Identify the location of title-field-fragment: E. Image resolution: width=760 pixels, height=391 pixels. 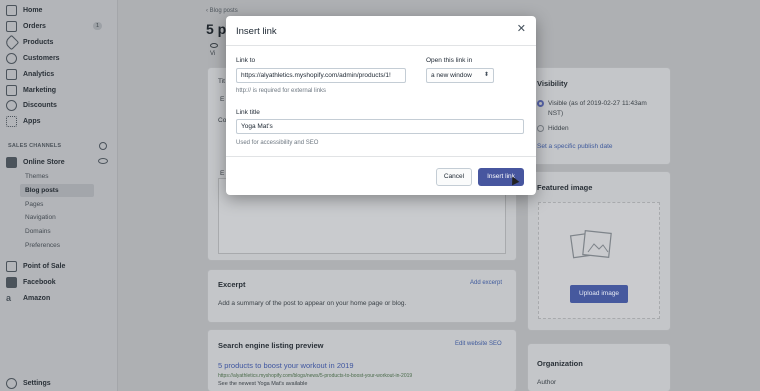
(222, 99).